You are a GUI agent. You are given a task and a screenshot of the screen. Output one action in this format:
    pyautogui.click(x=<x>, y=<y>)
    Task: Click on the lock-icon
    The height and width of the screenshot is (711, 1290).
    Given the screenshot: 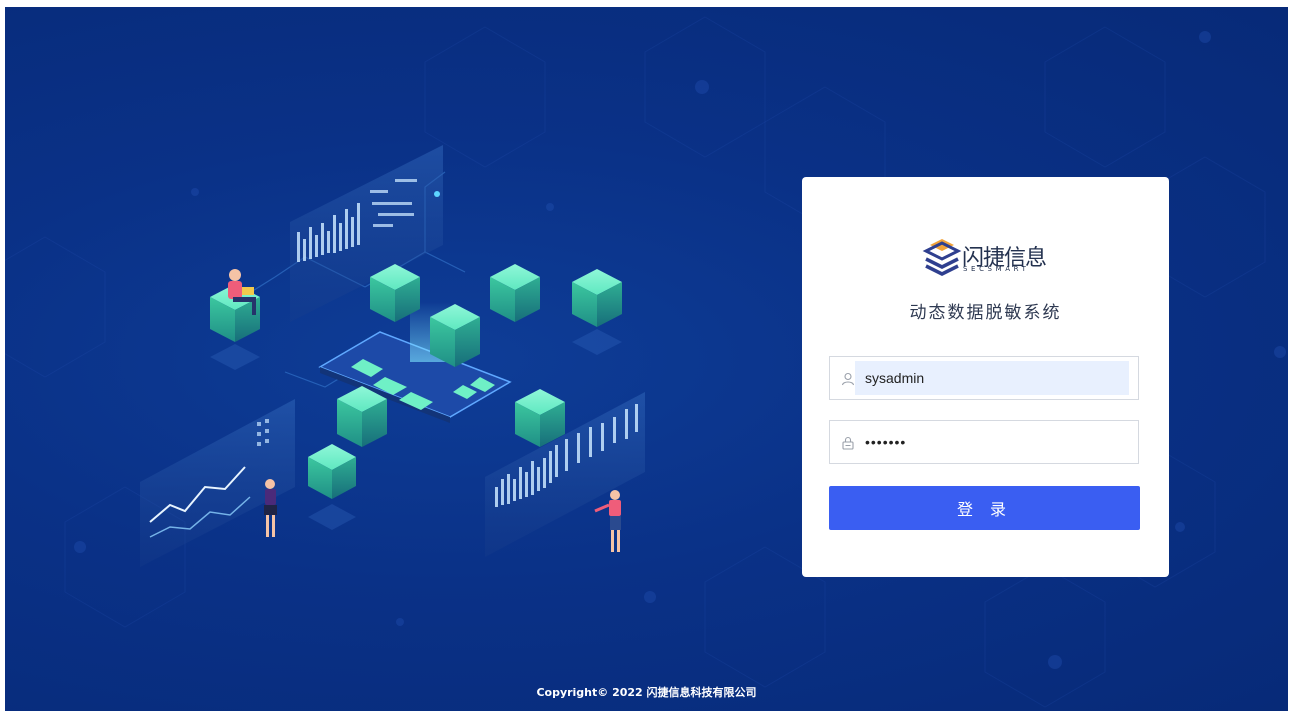 What is the action you would take?
    pyautogui.click(x=848, y=443)
    